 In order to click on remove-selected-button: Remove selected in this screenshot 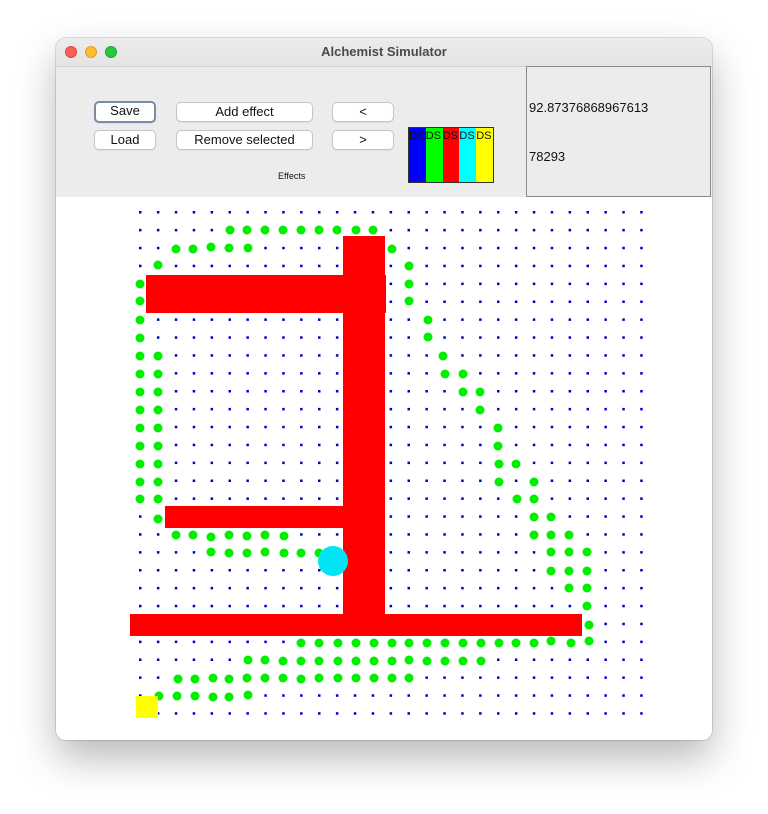, I will do `click(244, 140)`.